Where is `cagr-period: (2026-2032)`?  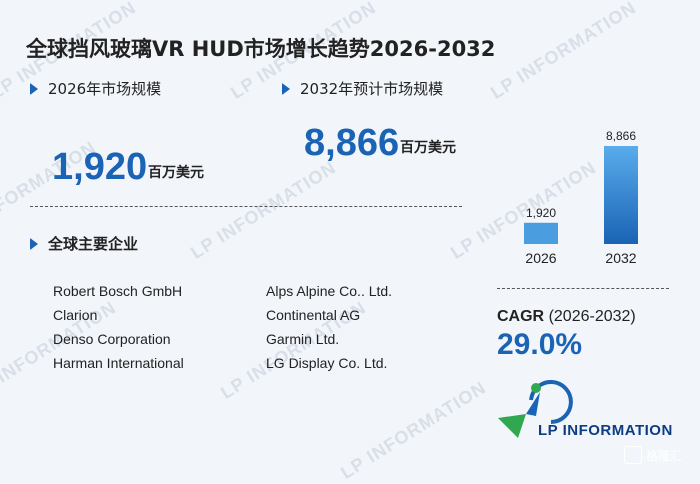
cagr-period: (2026-2032) is located at coordinates (592, 316).